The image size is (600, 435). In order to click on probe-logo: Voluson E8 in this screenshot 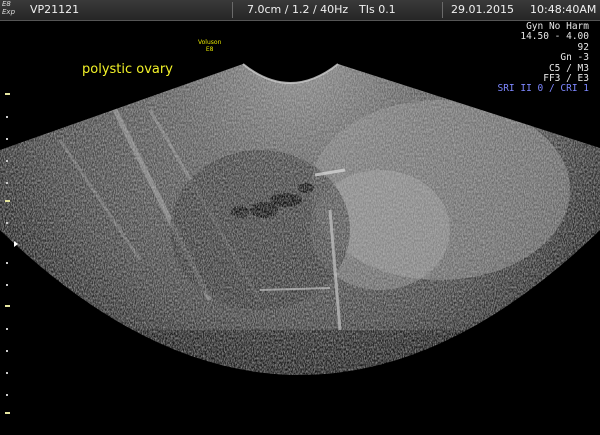, I will do `click(209, 46)`.